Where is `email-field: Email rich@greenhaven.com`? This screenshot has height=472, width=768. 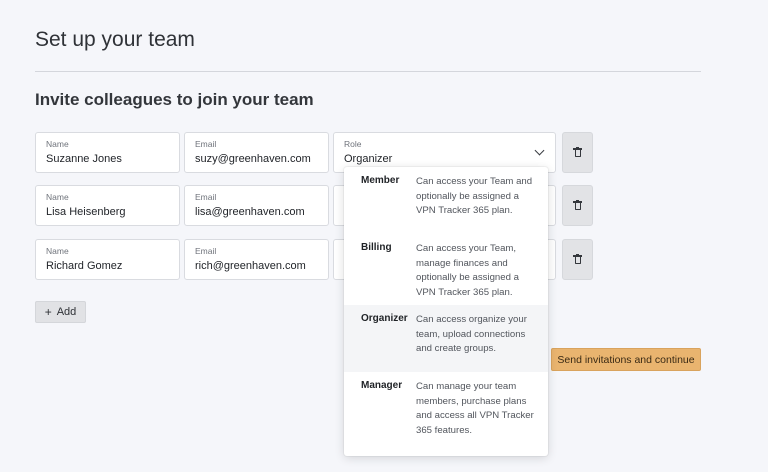
email-field: Email rich@greenhaven.com is located at coordinates (256, 259).